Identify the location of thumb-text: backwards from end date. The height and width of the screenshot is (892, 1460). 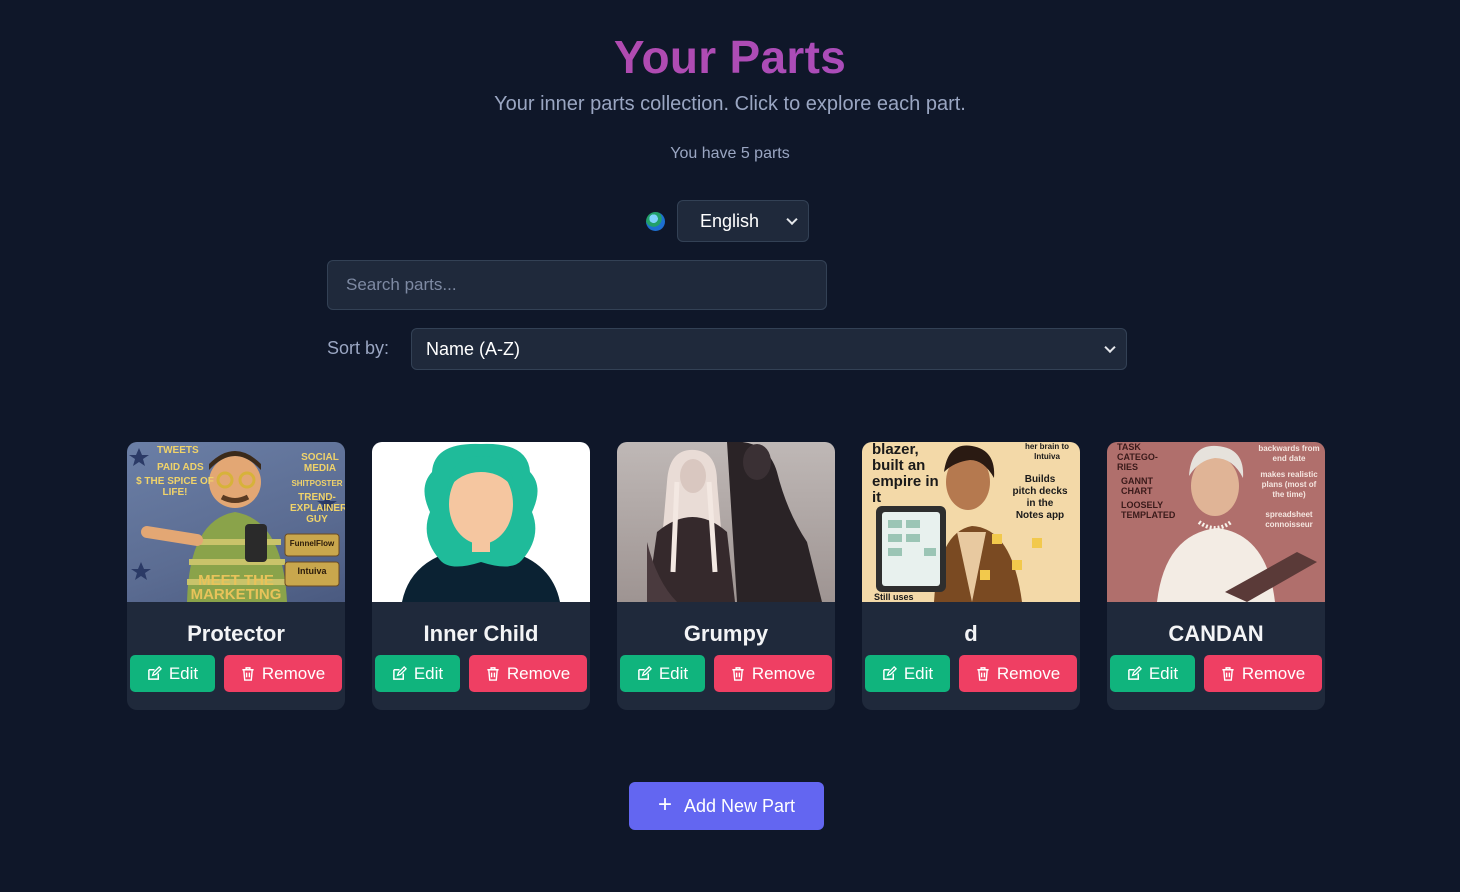
(1289, 453).